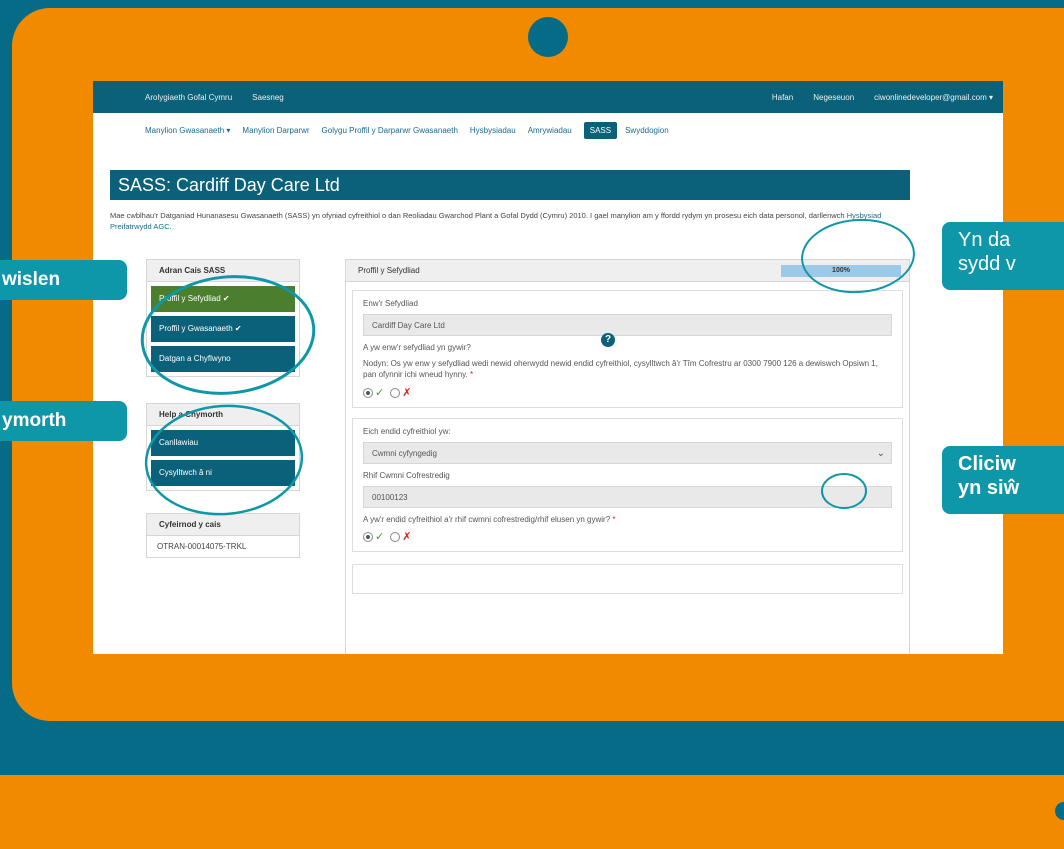  I want to click on callout-click: Cliciw yn siŵ, so click(1003, 480).